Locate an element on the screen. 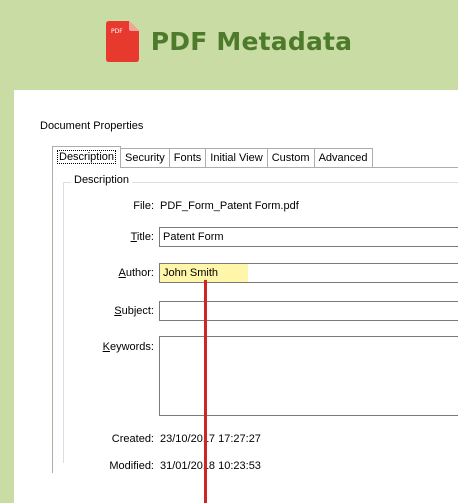 The height and width of the screenshot is (503, 458). tab-initial-view: Initial View is located at coordinates (236, 158).